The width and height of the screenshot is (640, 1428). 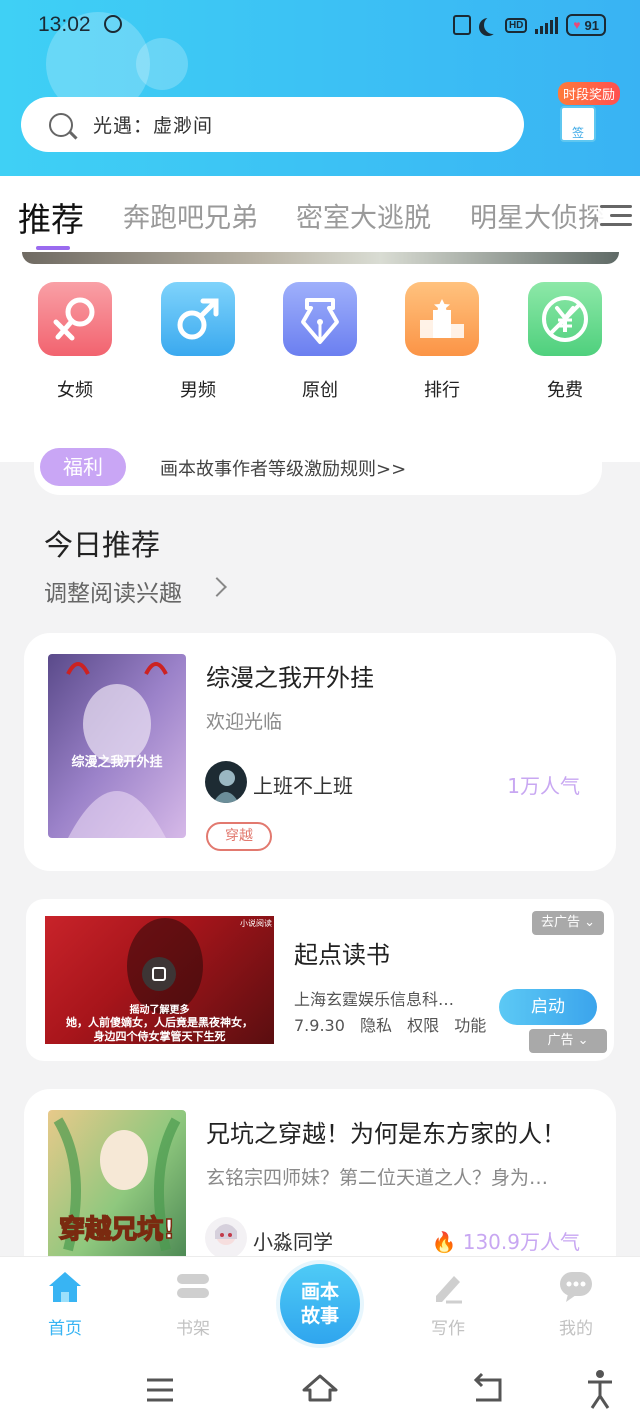 I want to click on category-original: 原创, so click(x=320, y=342).